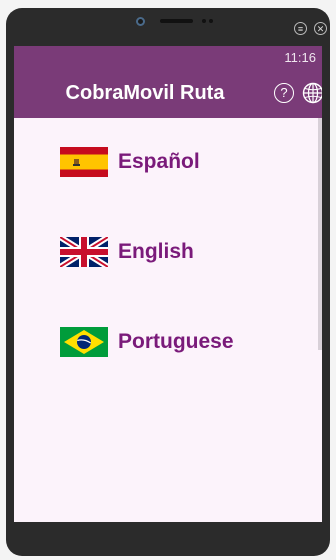  Describe the element at coordinates (176, 341) in the screenshot. I see `language-label: Portuguese` at that location.